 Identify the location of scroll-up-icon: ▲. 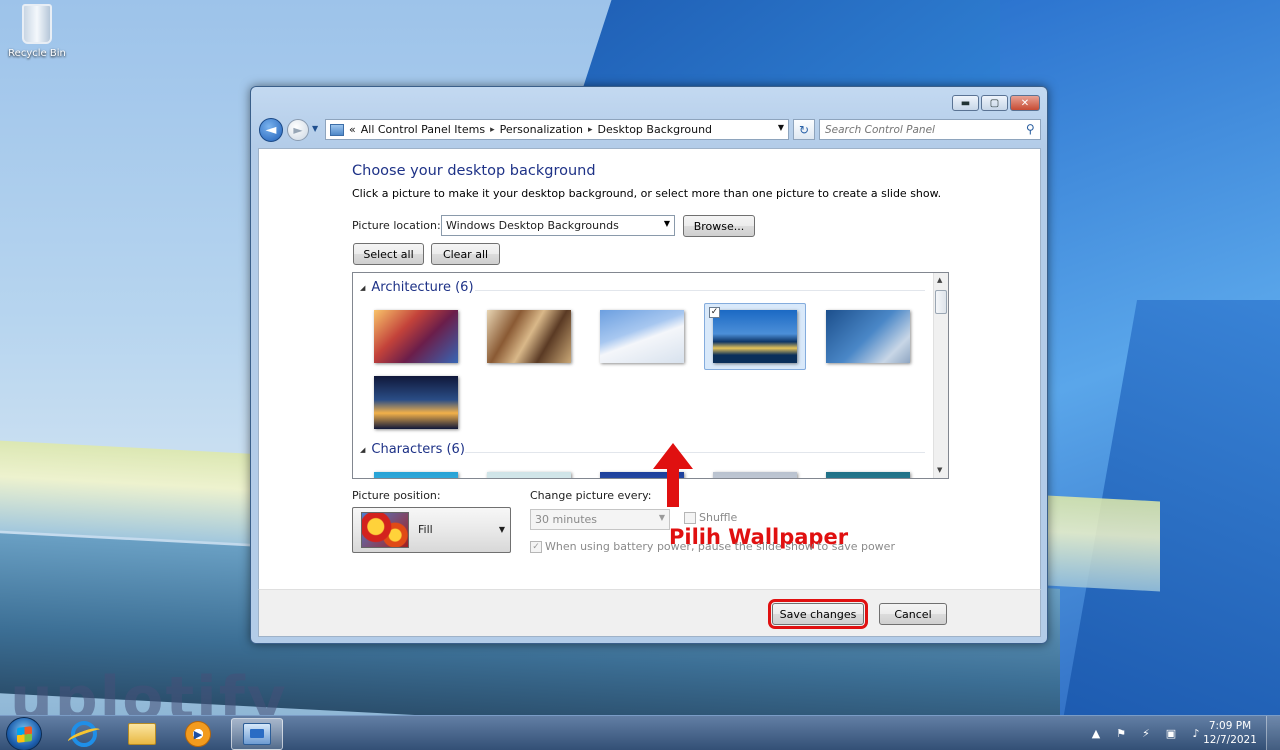
(939, 280).